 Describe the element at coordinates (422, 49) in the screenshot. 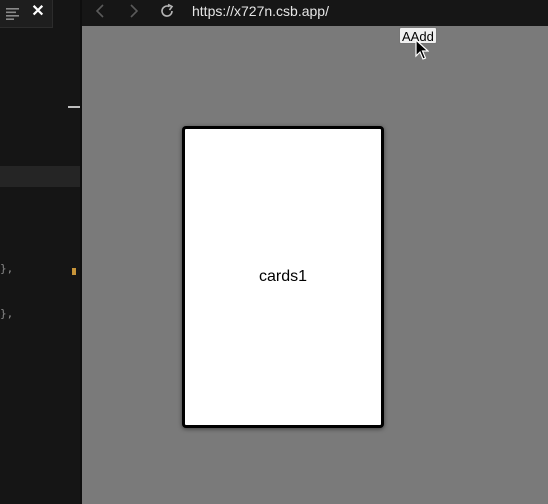

I see `mouse-pointer-icon` at that location.